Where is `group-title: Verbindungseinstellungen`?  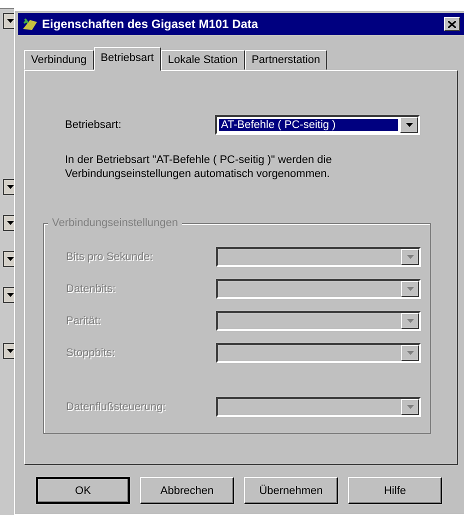 group-title: Verbindungseinstellungen is located at coordinates (115, 223).